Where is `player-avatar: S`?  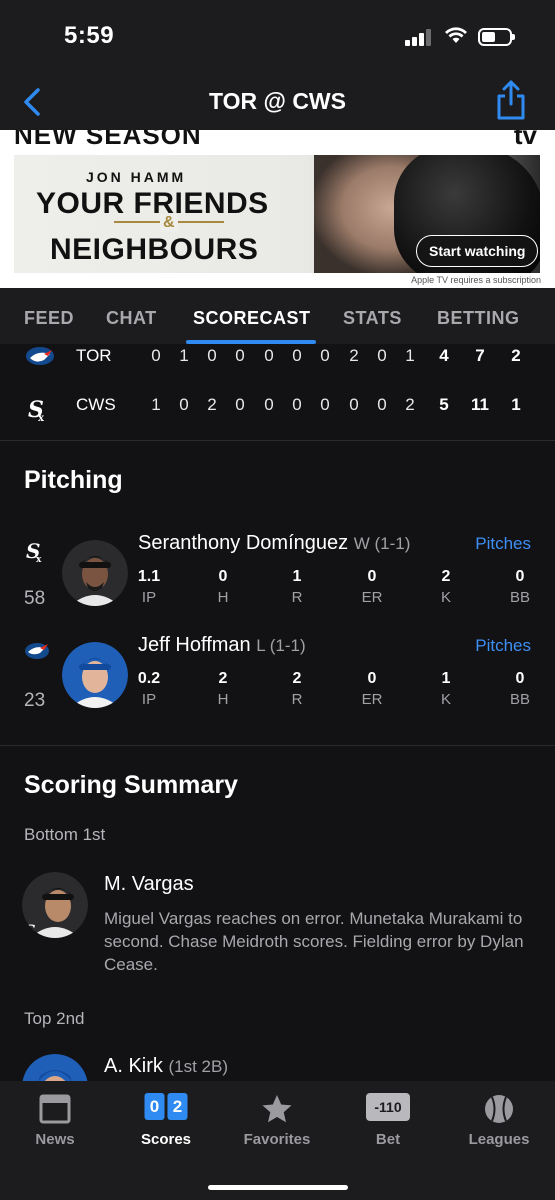
player-avatar: S is located at coordinates (55, 905).